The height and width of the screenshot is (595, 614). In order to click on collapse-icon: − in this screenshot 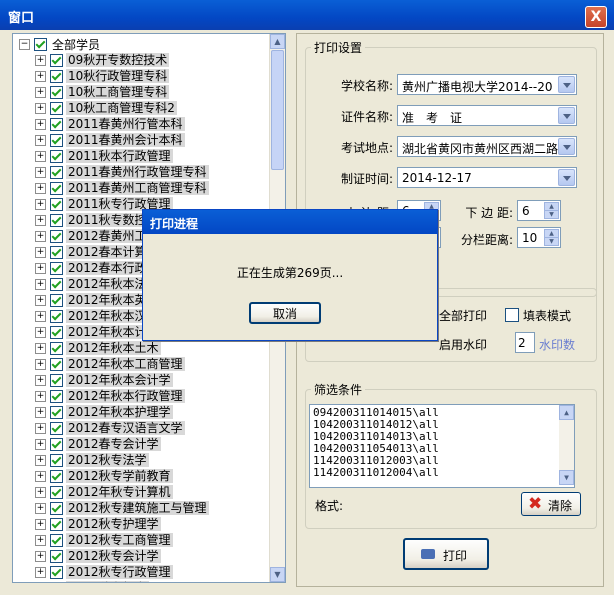, I will do `click(24, 44)`.